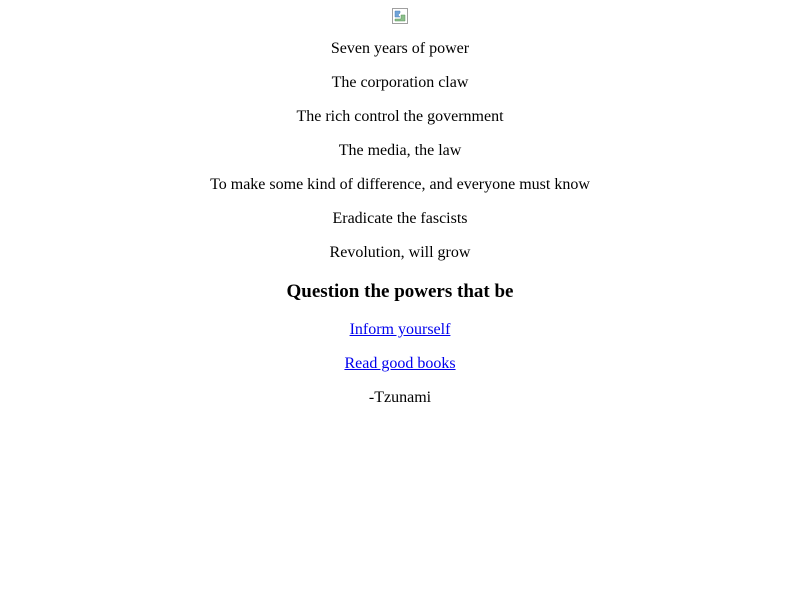 The height and width of the screenshot is (600, 800). What do you see at coordinates (400, 218) in the screenshot?
I see `poem-line-6: Eradicate the fascists` at bounding box center [400, 218].